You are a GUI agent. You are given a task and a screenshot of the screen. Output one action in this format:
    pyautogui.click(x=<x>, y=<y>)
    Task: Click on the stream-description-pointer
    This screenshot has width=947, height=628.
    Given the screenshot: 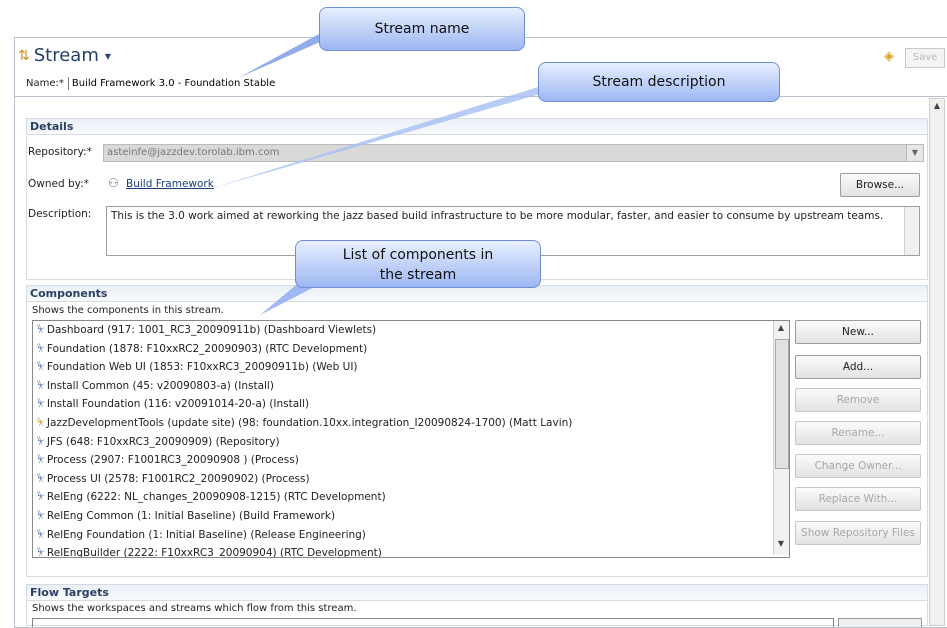 What is the action you would take?
    pyautogui.click(x=390, y=137)
    